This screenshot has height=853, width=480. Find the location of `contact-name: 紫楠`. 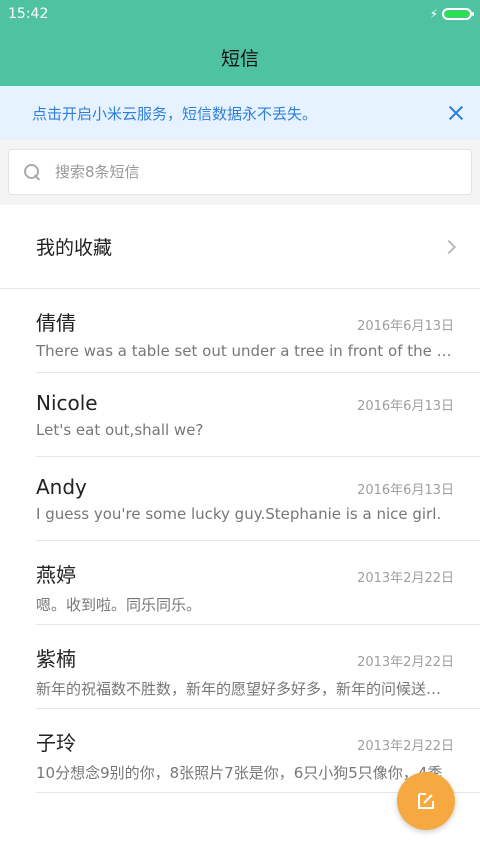

contact-name: 紫楠 is located at coordinates (56, 659).